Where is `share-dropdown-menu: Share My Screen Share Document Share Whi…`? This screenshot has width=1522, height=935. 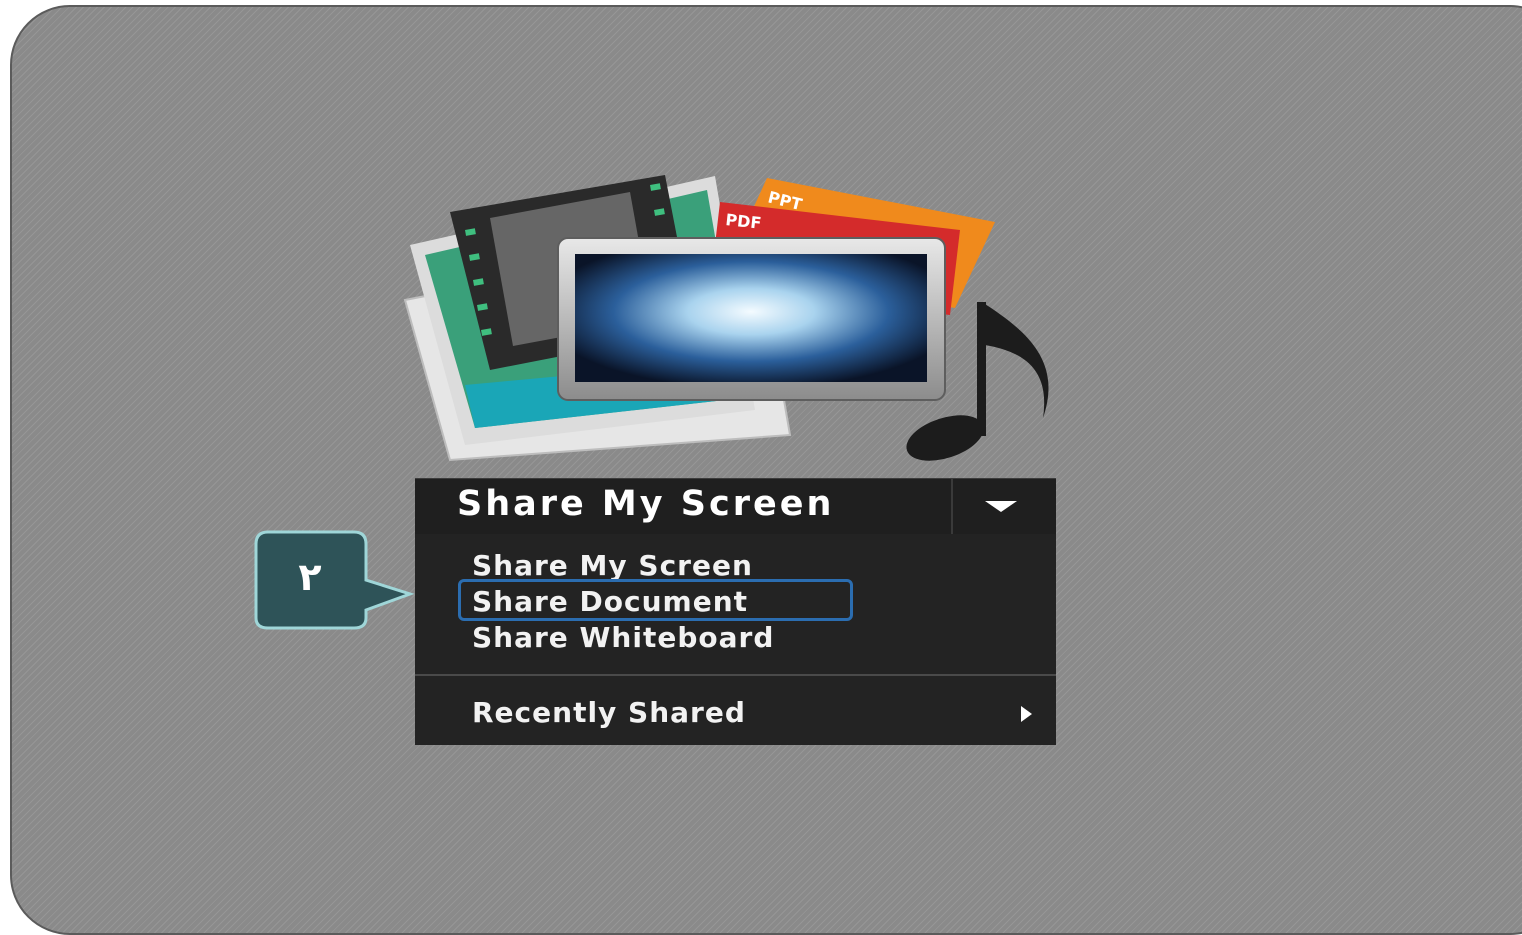 share-dropdown-menu: Share My Screen Share Document Share Whi… is located at coordinates (735, 639).